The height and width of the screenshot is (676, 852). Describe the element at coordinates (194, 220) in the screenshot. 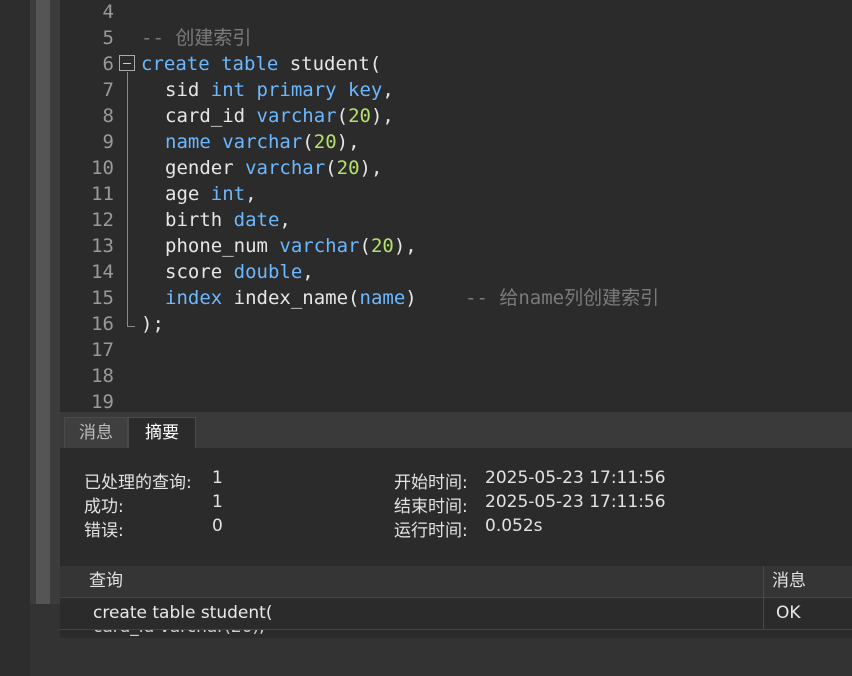

I see `code-identifier: birth` at that location.